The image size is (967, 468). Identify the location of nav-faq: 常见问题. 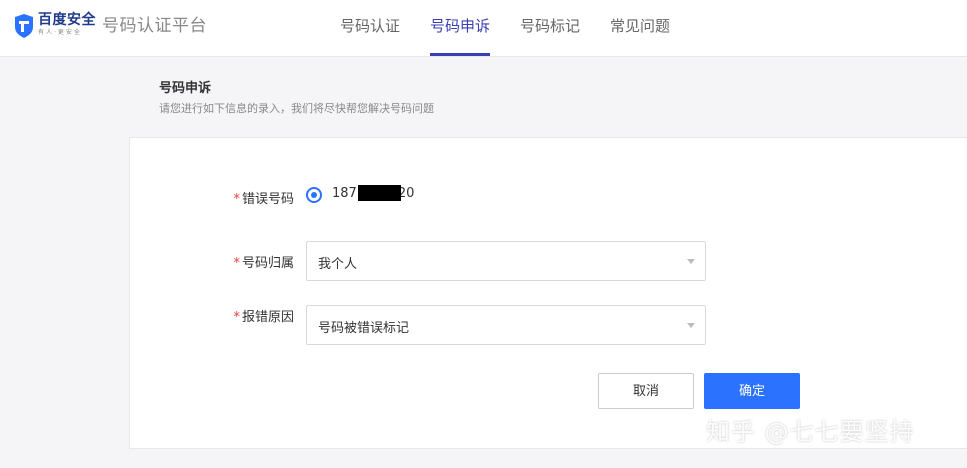
(640, 28).